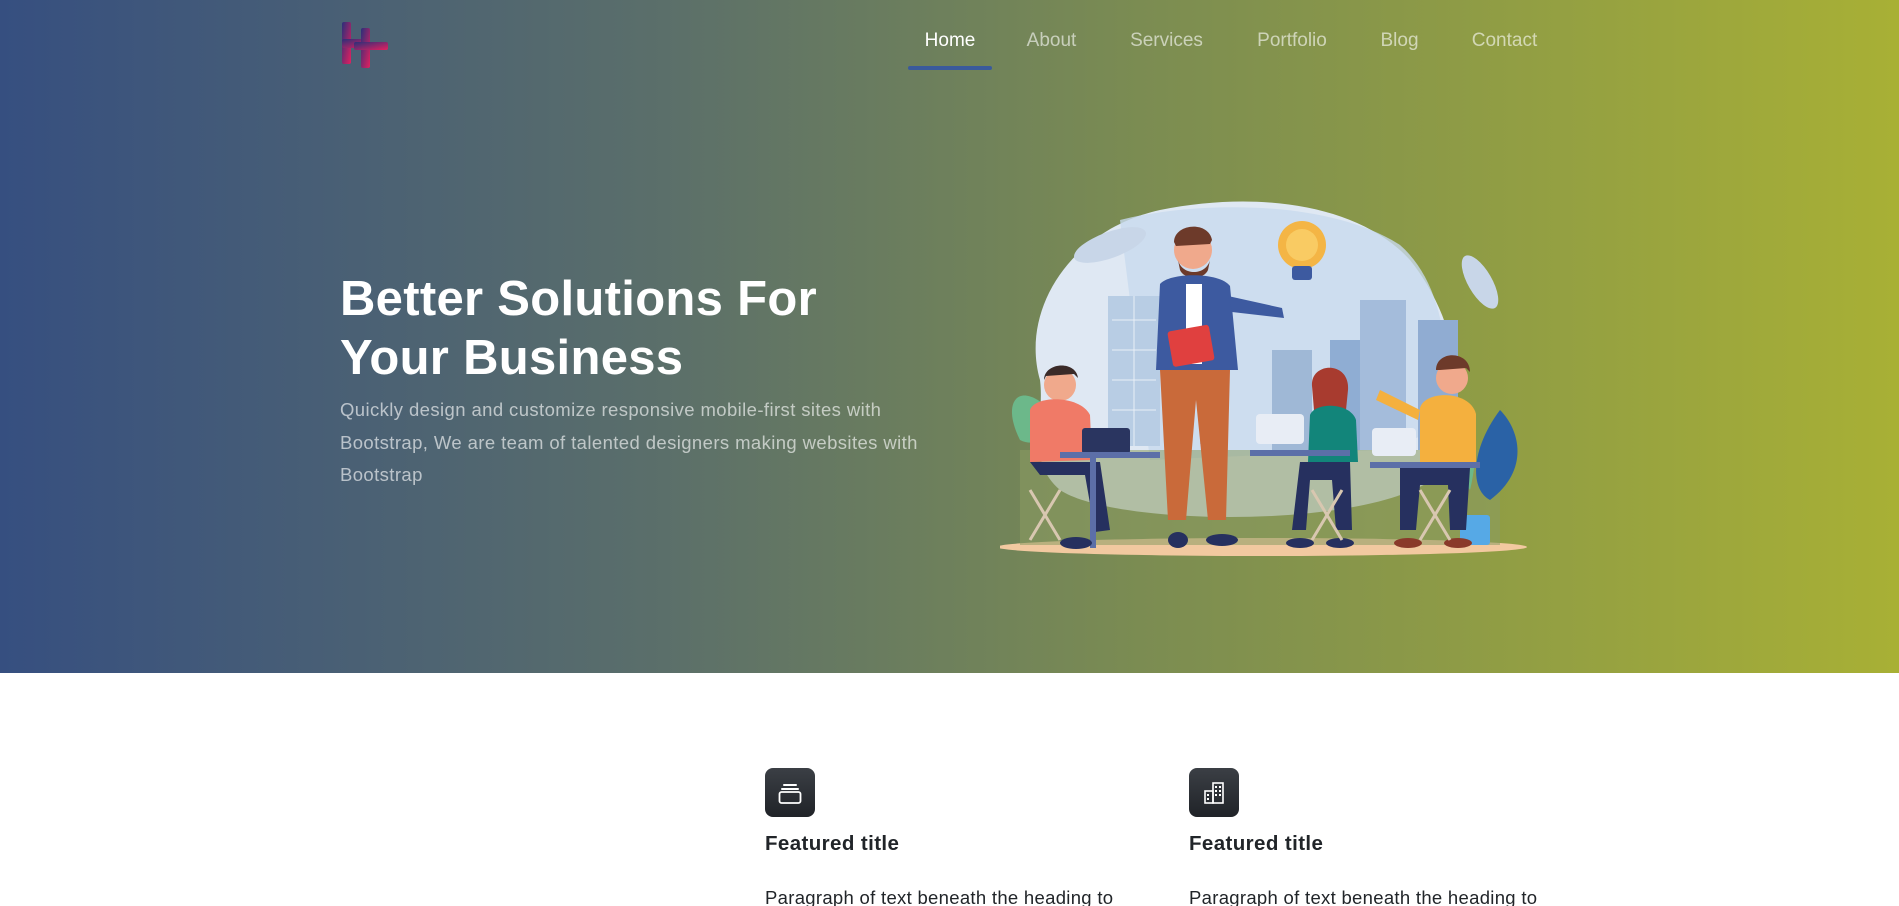  What do you see at coordinates (939, 896) in the screenshot?
I see `feature-text-1: Paragraph of text beneath the heading to` at bounding box center [939, 896].